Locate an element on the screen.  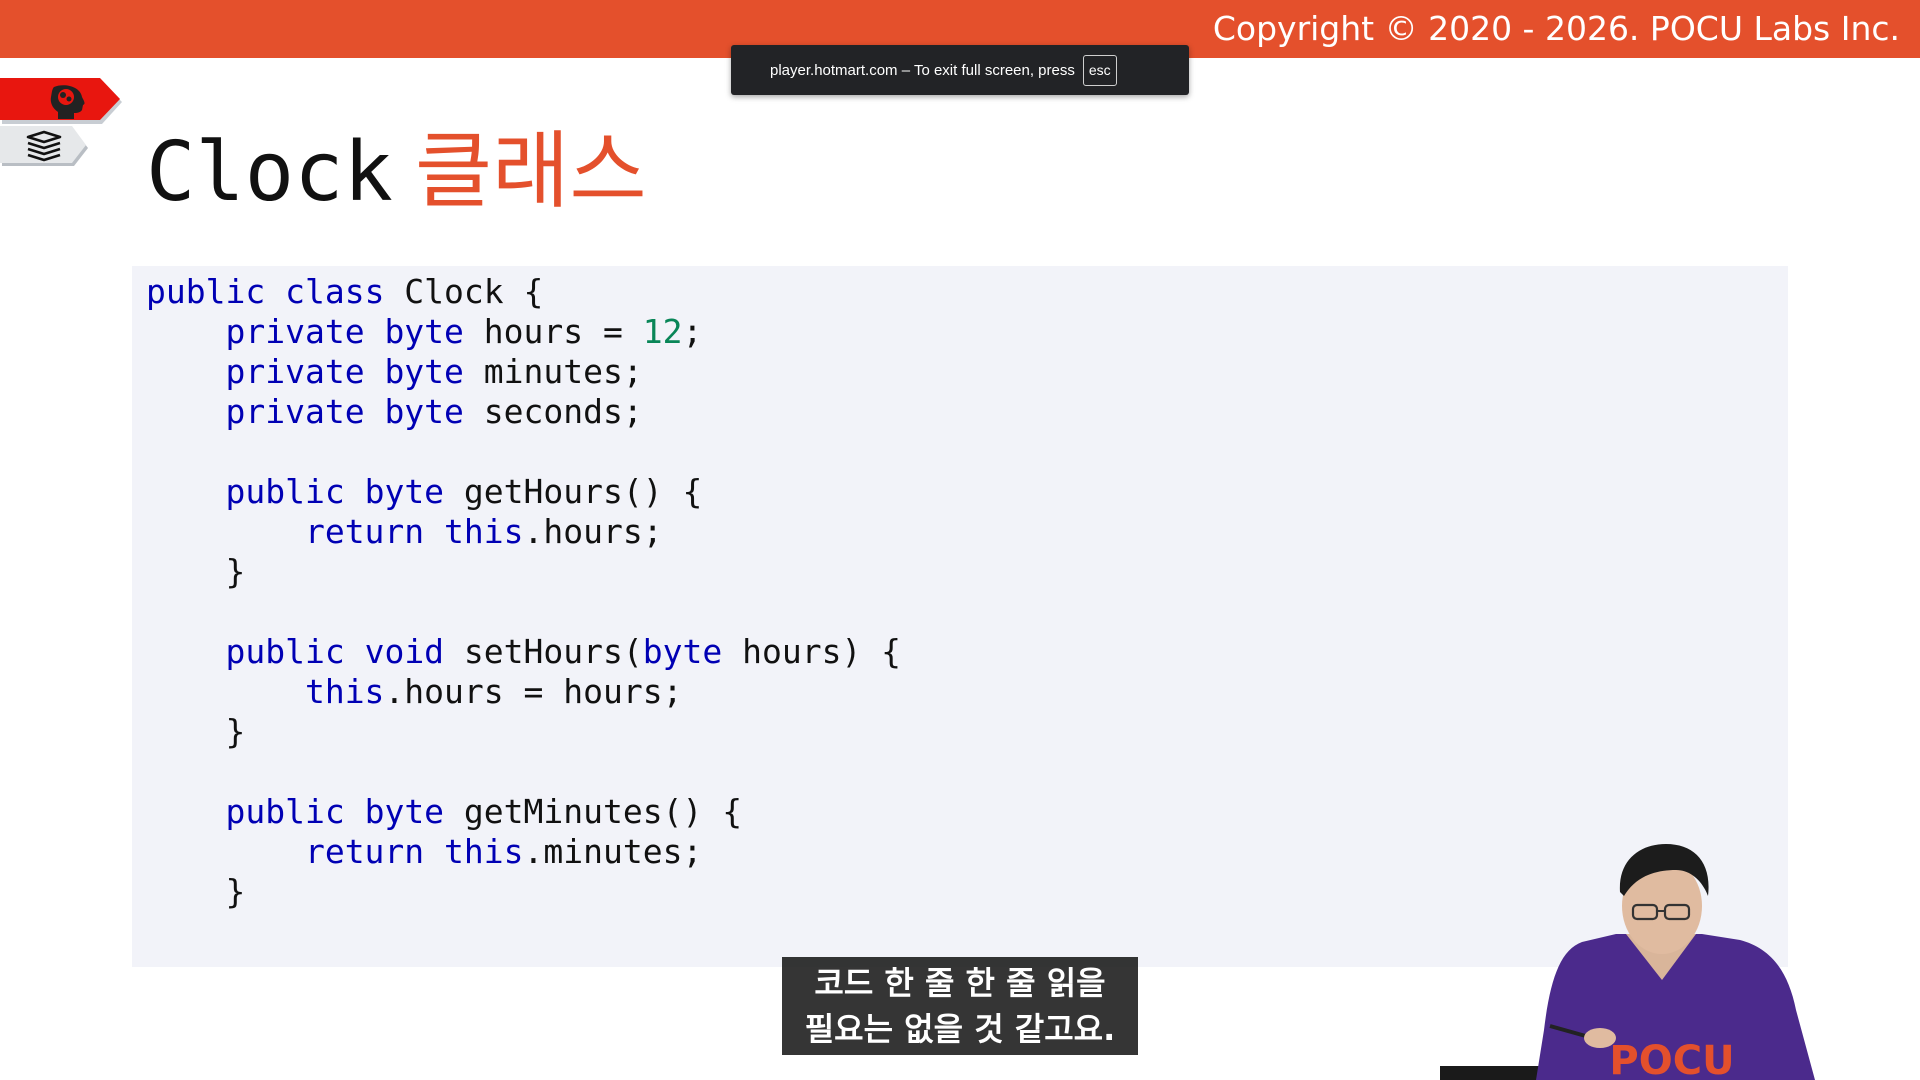
copyright-text: Copyright © 2020 - 2026. POCU Labs Inc. is located at coordinates (1556, 28).